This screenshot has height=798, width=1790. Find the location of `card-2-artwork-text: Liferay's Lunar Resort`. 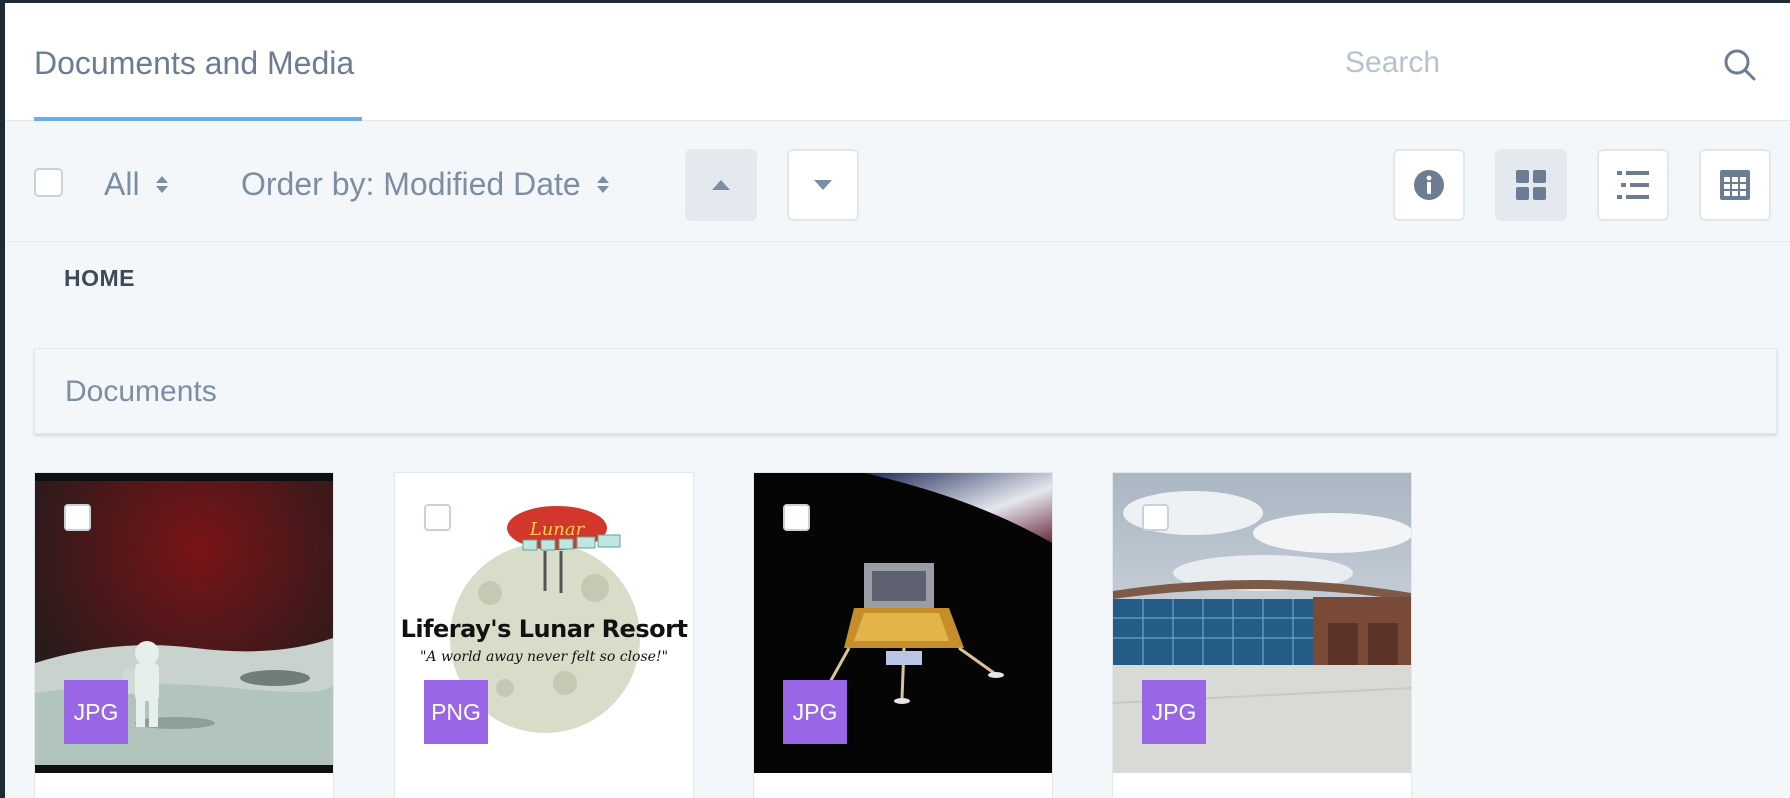

card-2-artwork-text: Liferay's Lunar Resort is located at coordinates (544, 629).